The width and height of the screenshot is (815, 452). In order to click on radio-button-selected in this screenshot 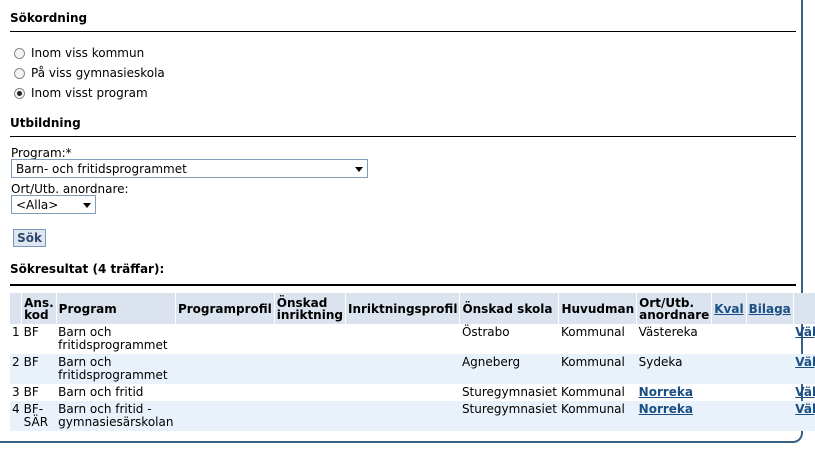, I will do `click(19, 93)`.